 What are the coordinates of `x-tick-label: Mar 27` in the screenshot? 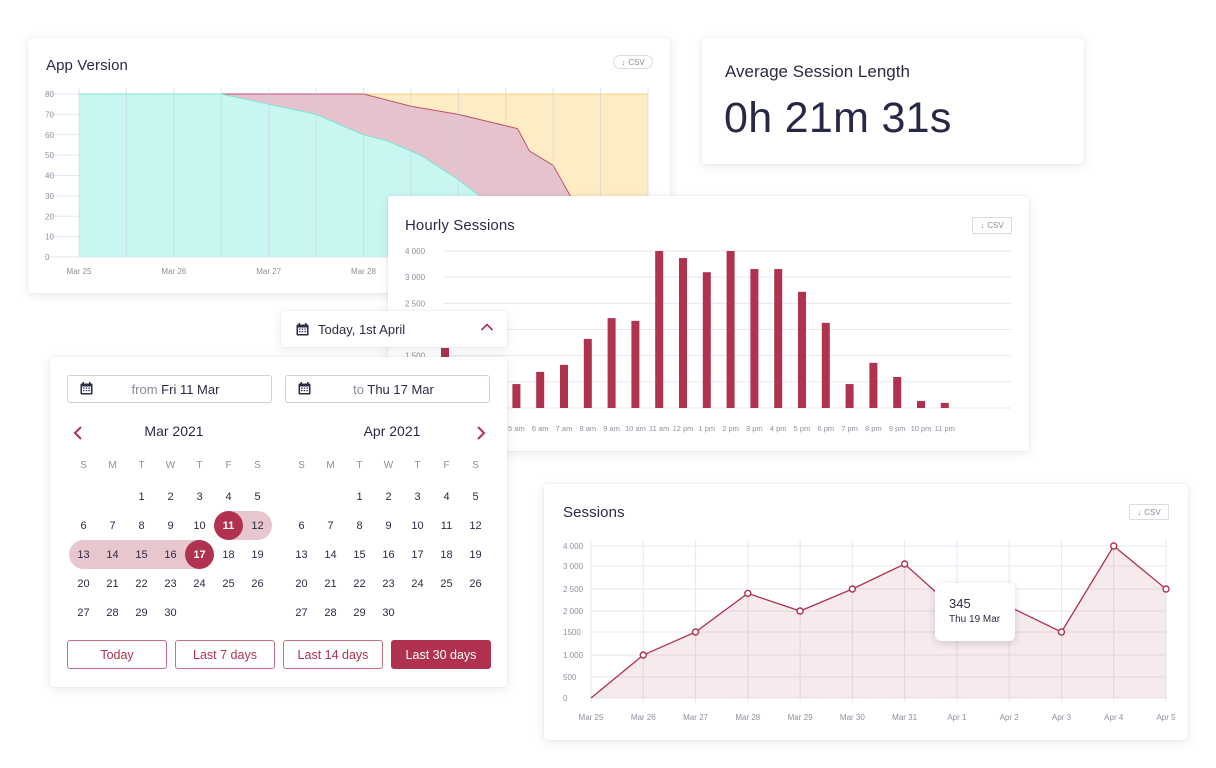 It's located at (268, 271).